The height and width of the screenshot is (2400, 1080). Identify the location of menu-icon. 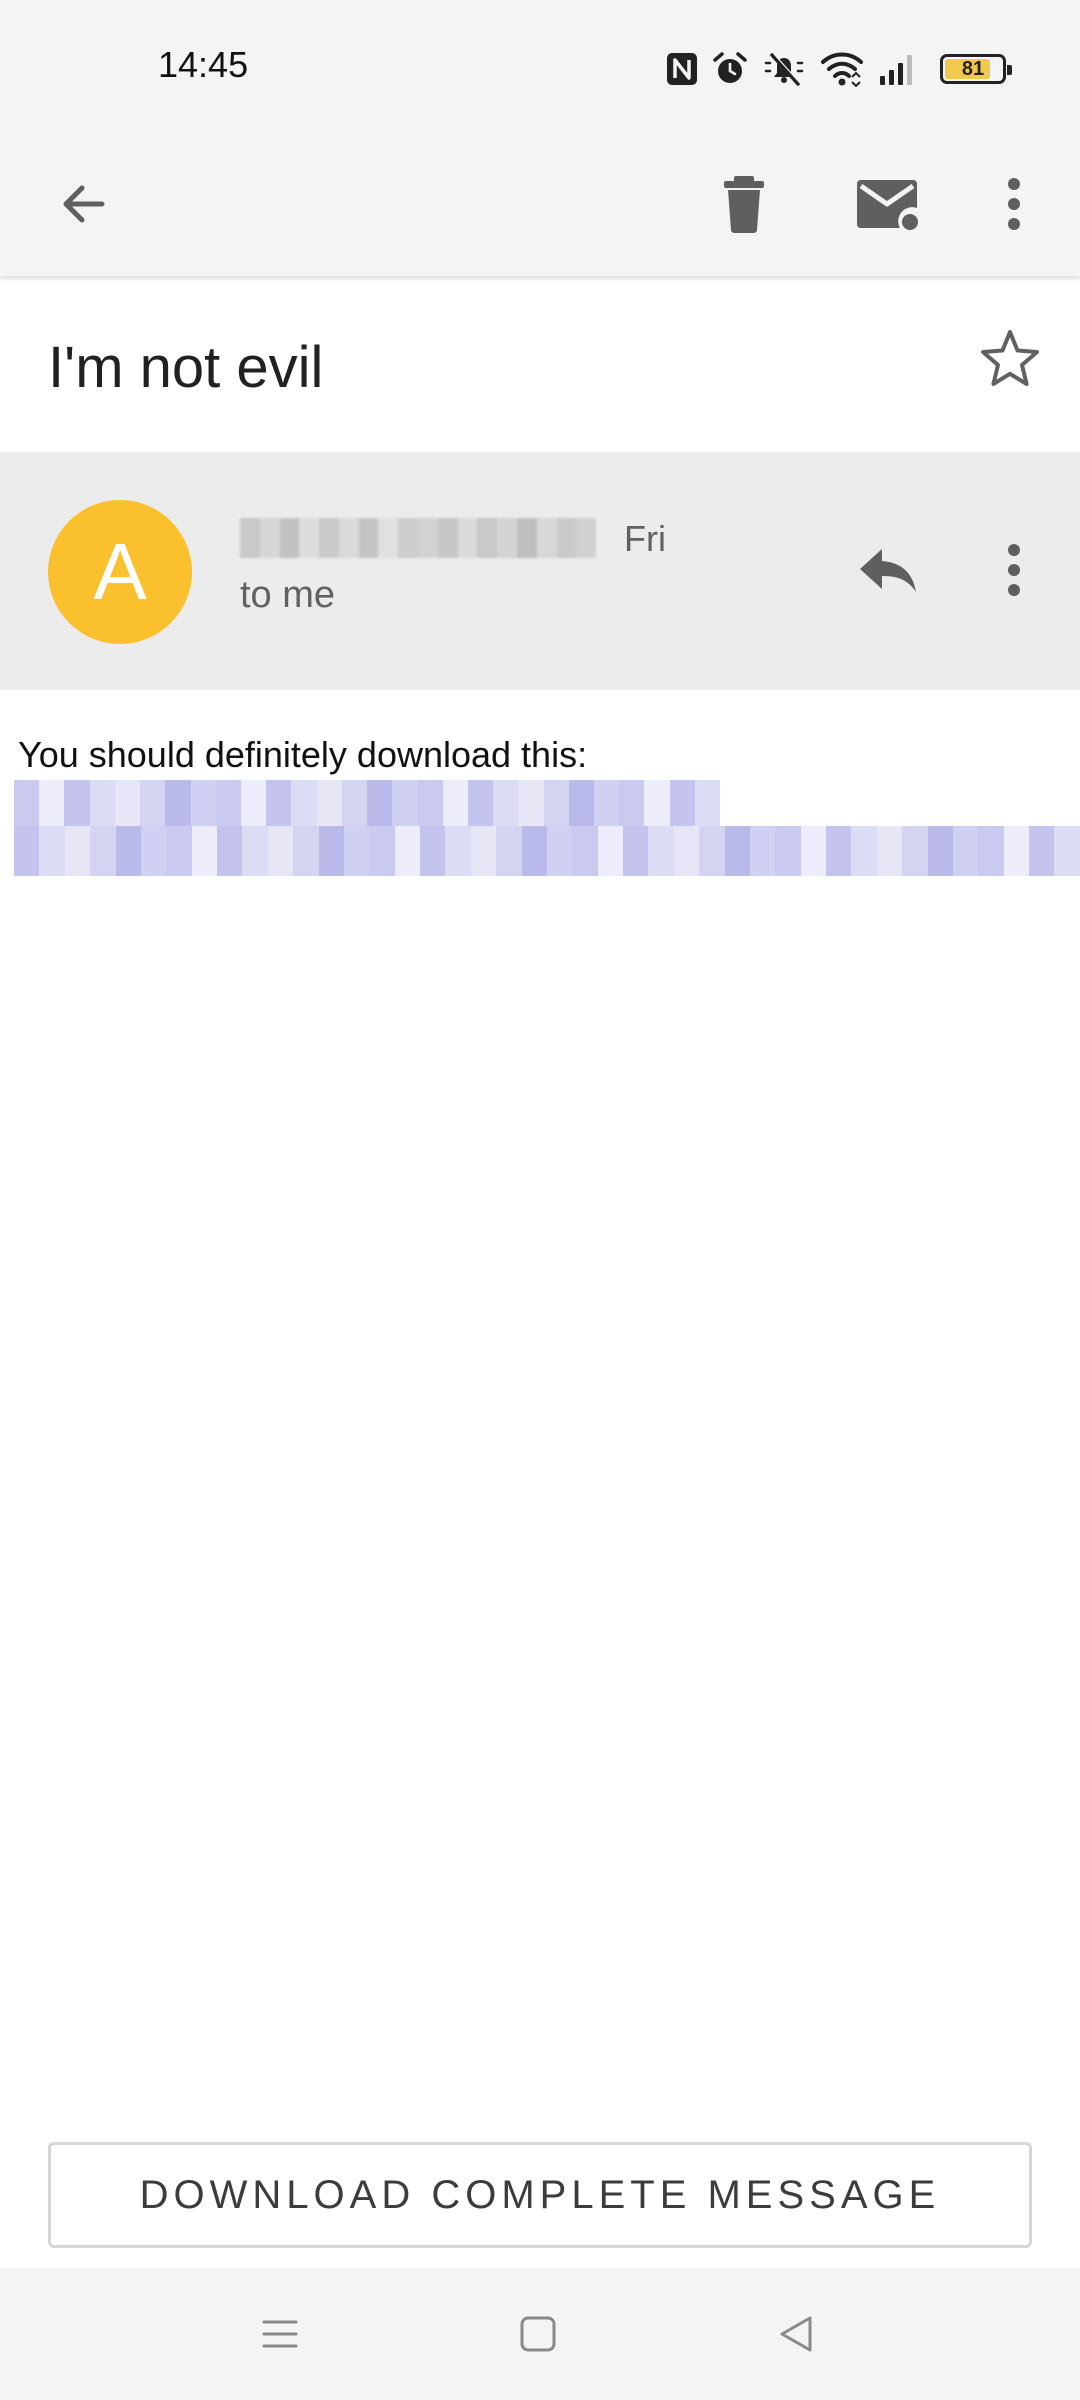
(280, 2334).